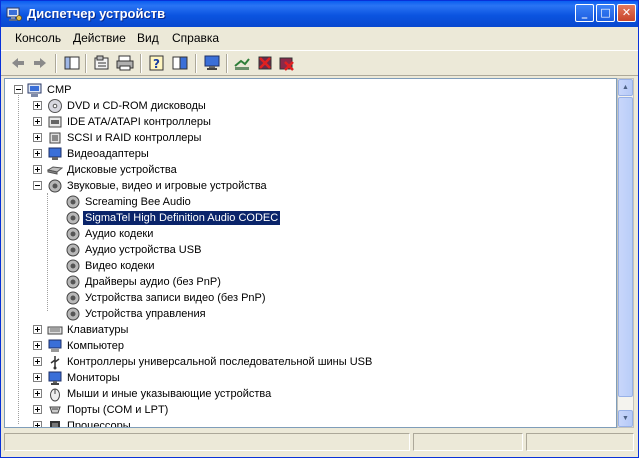 This screenshot has width=639, height=458. What do you see at coordinates (55, 138) in the screenshot?
I see `scsi-controller-icon` at bounding box center [55, 138].